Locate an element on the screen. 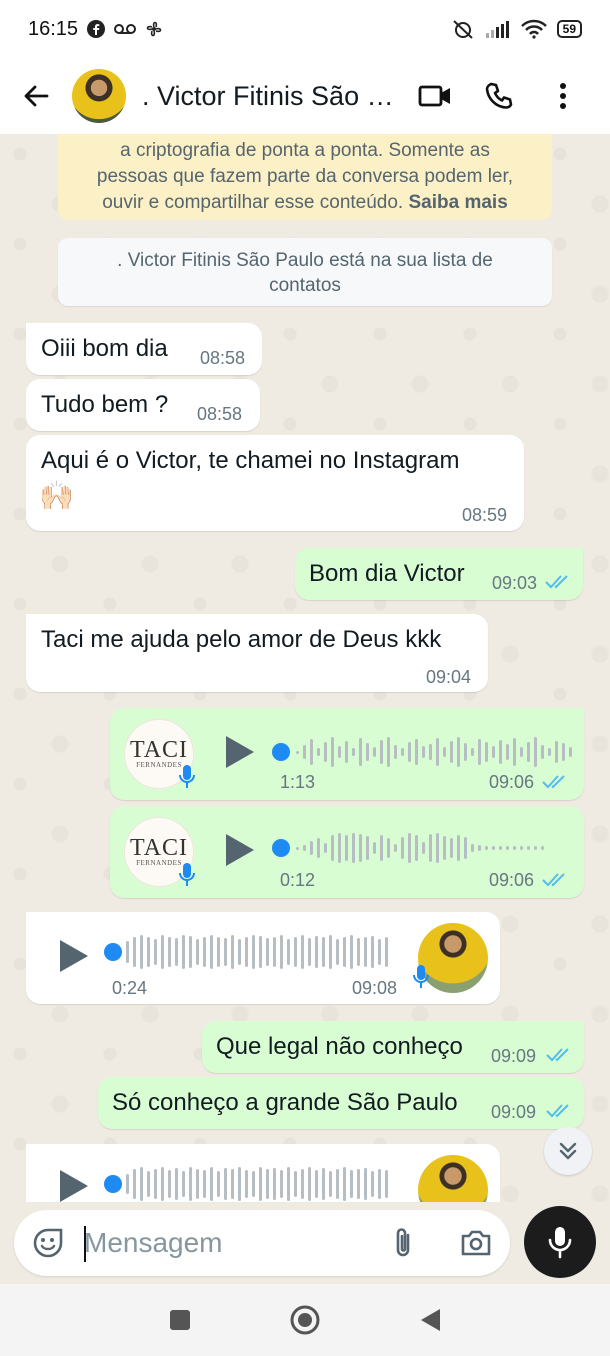  double-chevron-down-icon is located at coordinates (568, 1151).